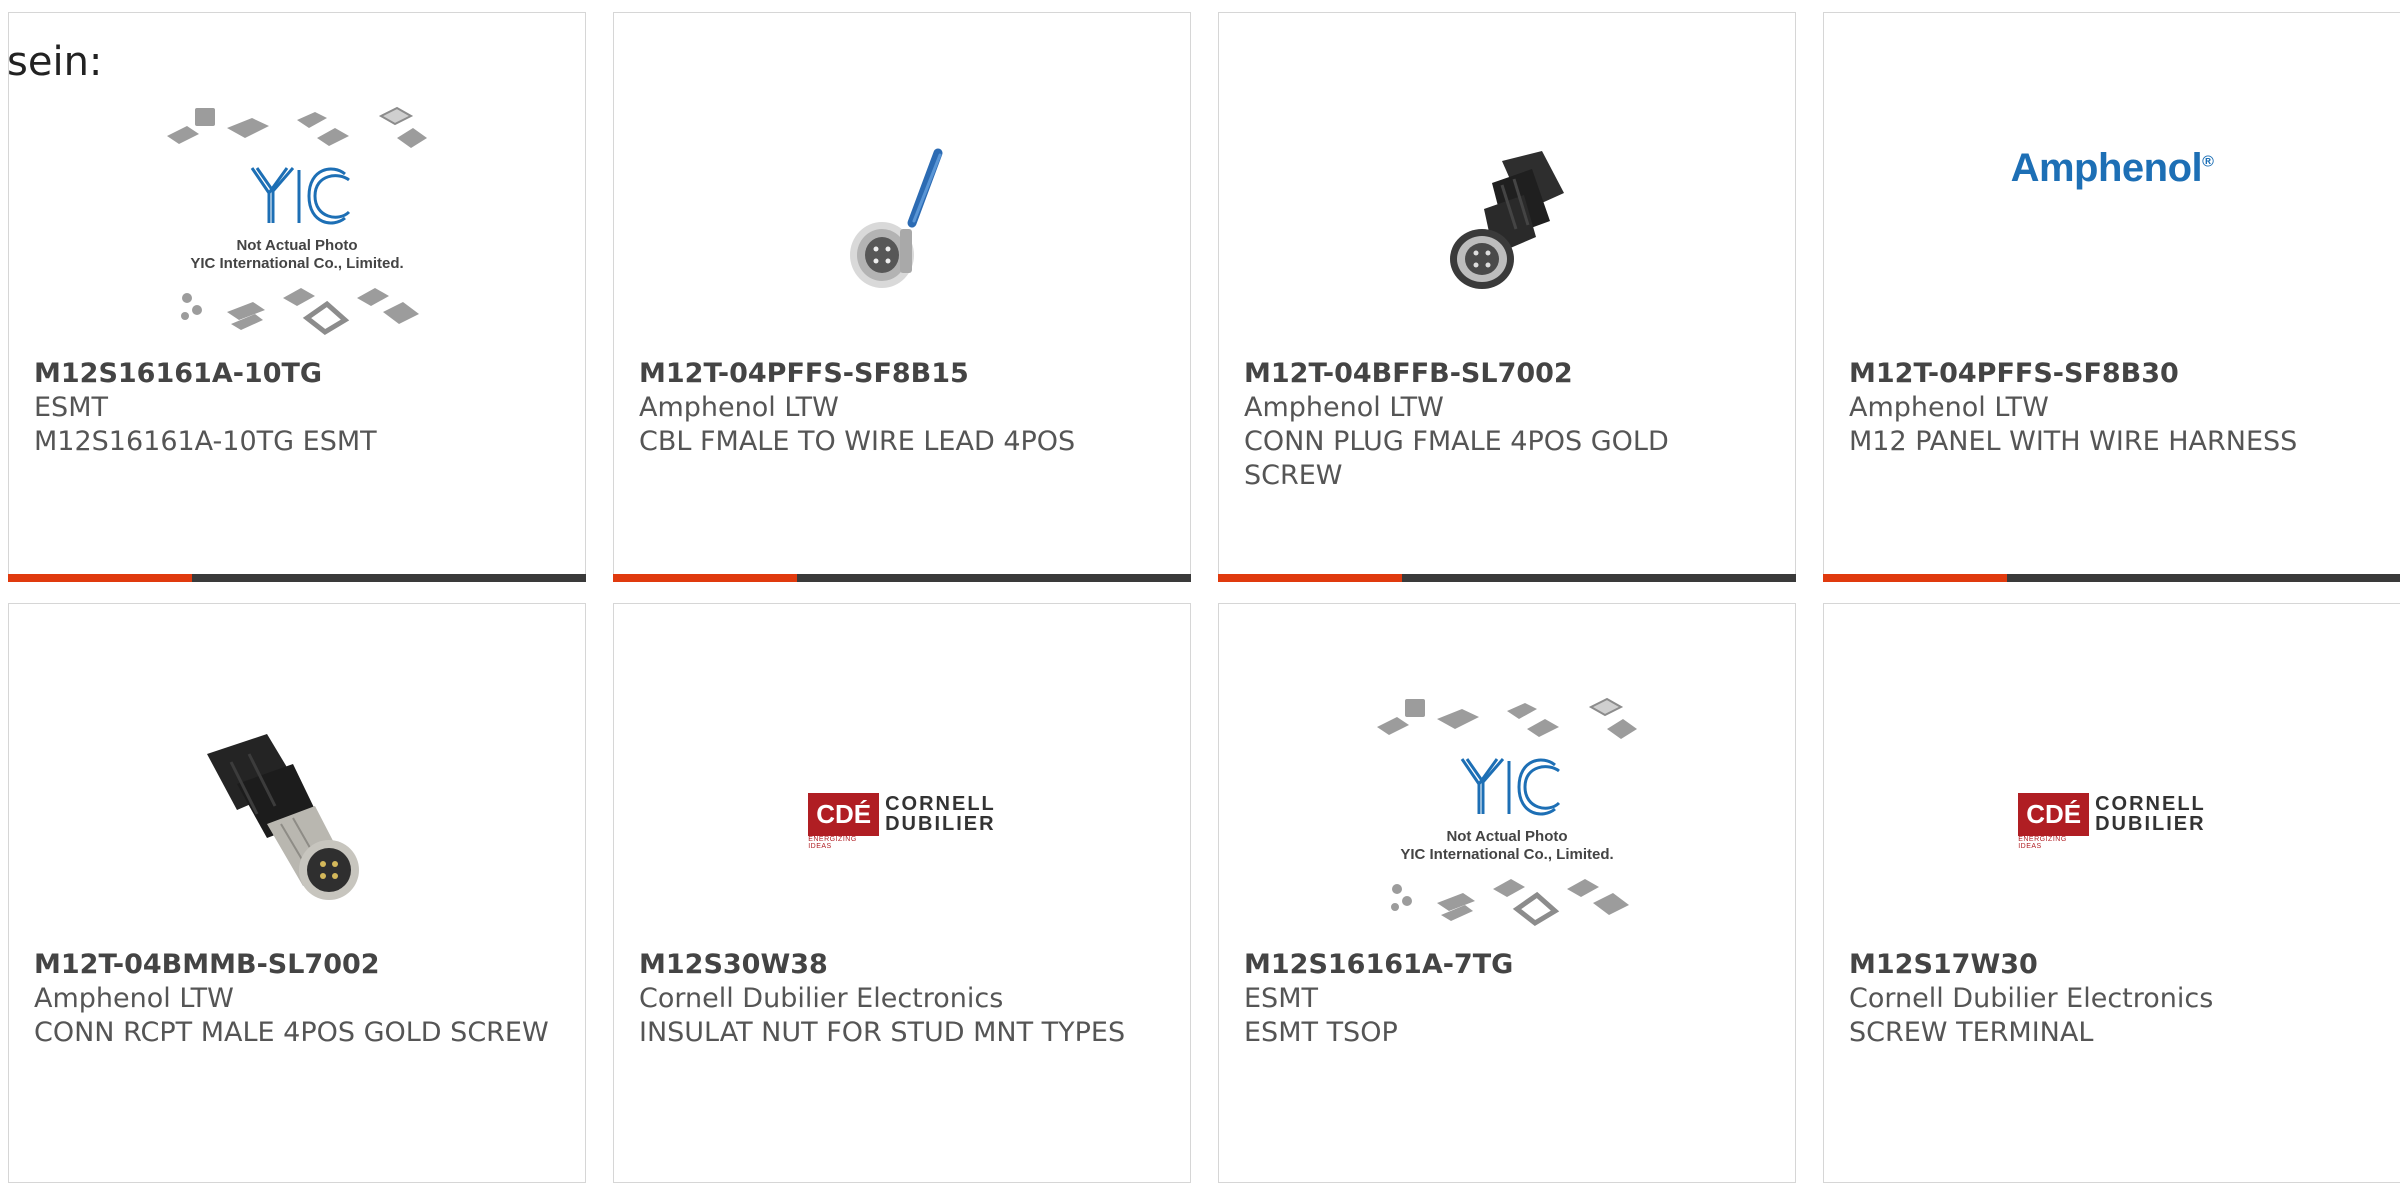 This screenshot has width=2400, height=1183. Describe the element at coordinates (1321, 1032) in the screenshot. I see `description: ESMT TSOP` at that location.